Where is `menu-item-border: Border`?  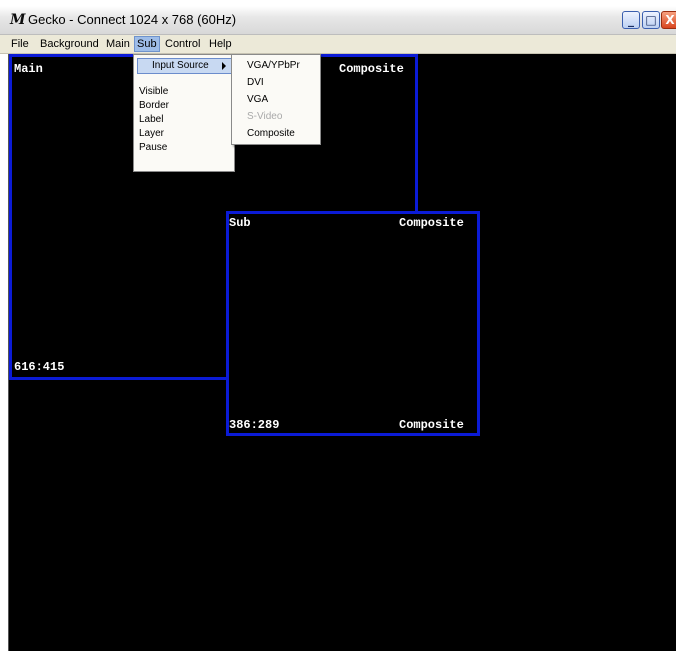 menu-item-border: Border is located at coordinates (154, 105).